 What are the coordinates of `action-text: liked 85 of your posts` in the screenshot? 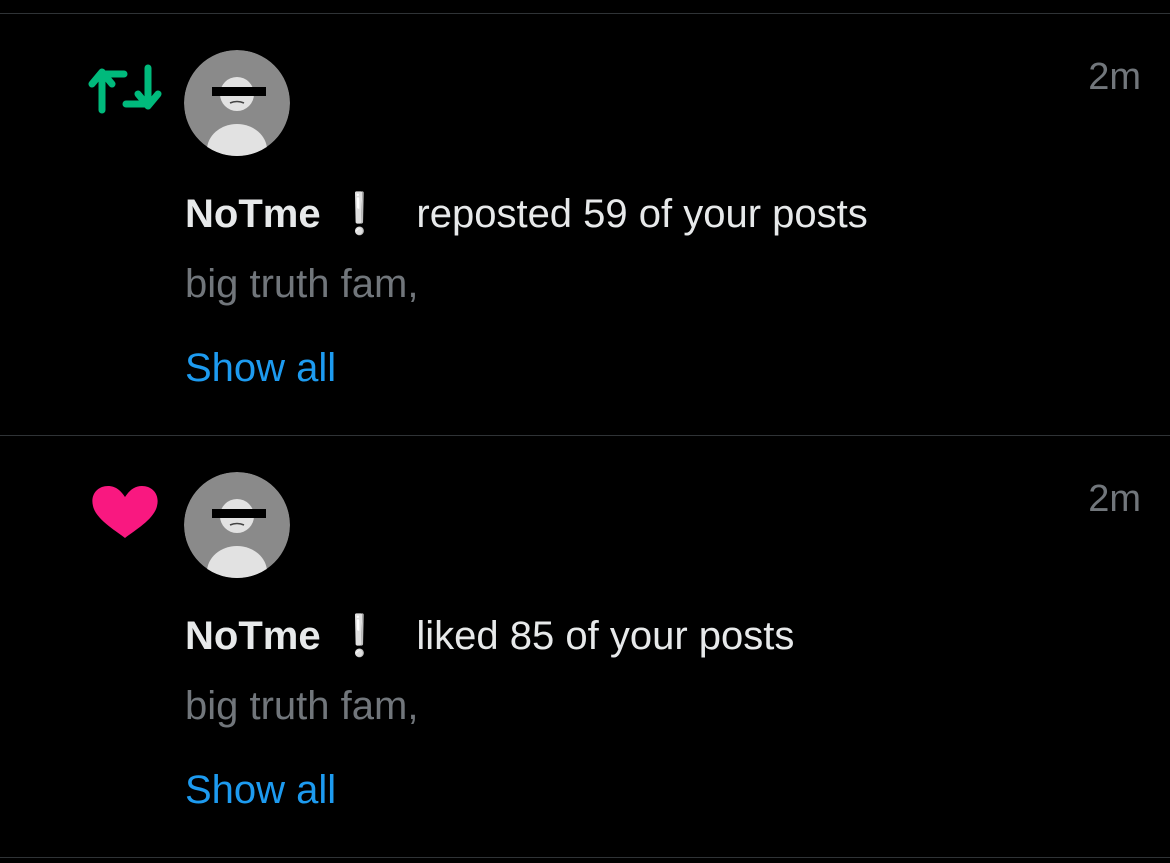 It's located at (605, 636).